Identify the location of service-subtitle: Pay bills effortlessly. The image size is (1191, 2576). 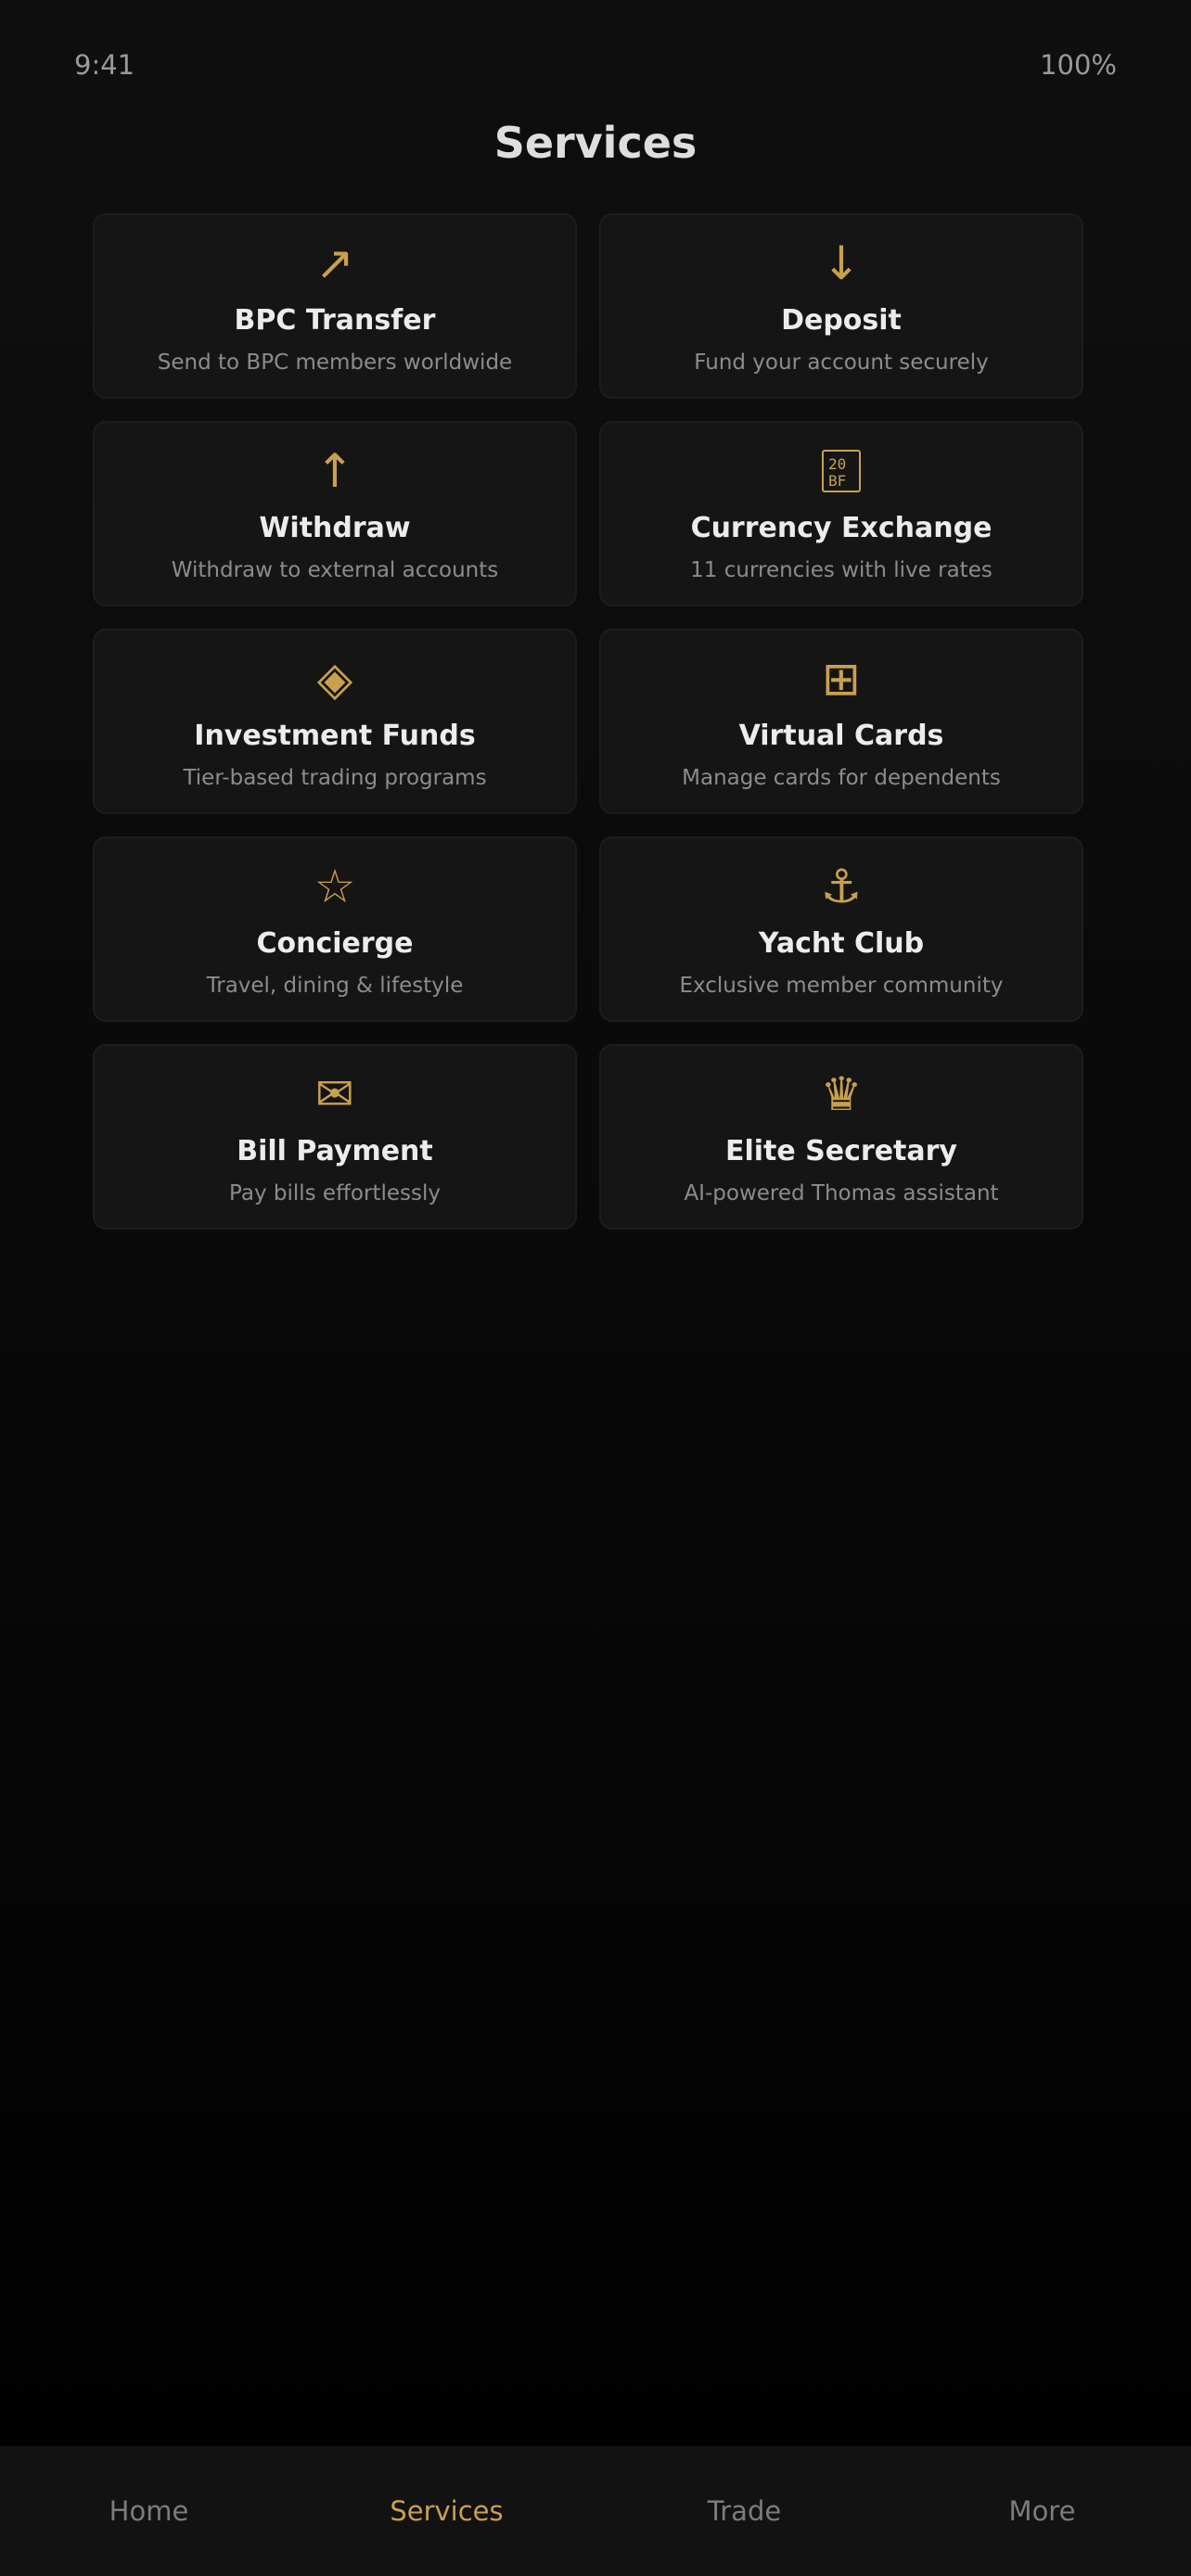
(335, 1193).